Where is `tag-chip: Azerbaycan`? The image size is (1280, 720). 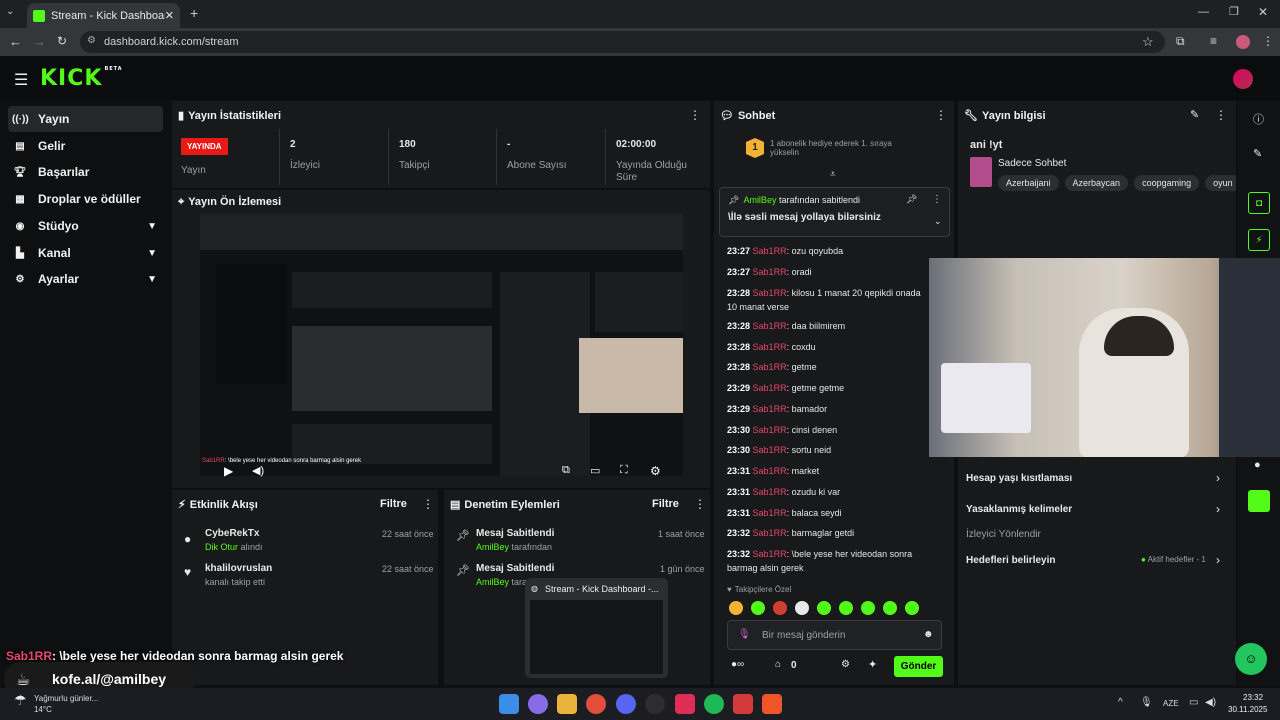 tag-chip: Azerbaycan is located at coordinates (1096, 183).